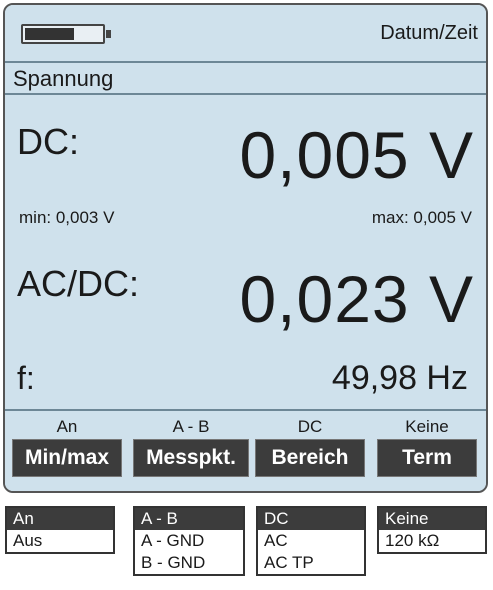  Describe the element at coordinates (67, 217) in the screenshot. I see `min-value: min: 0,003 V` at that location.